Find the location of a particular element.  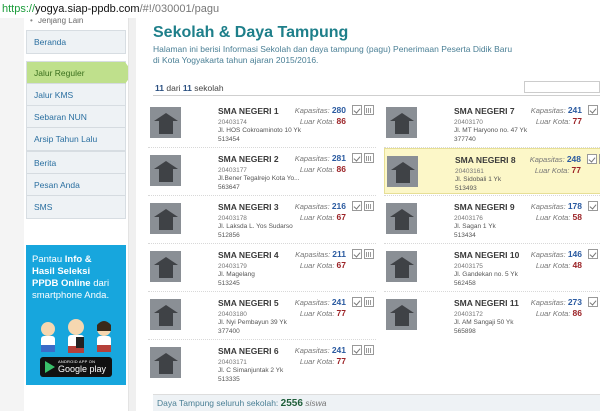

sidebar-item-pesan: Pesan Anda is located at coordinates (76, 185).